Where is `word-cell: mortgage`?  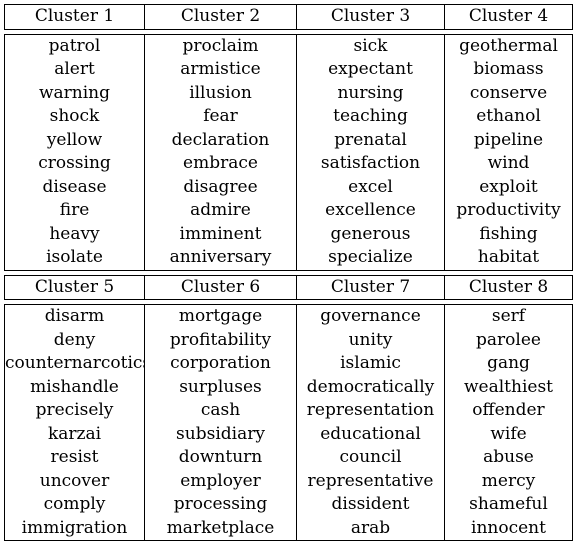
word-cell: mortgage is located at coordinates (220, 316).